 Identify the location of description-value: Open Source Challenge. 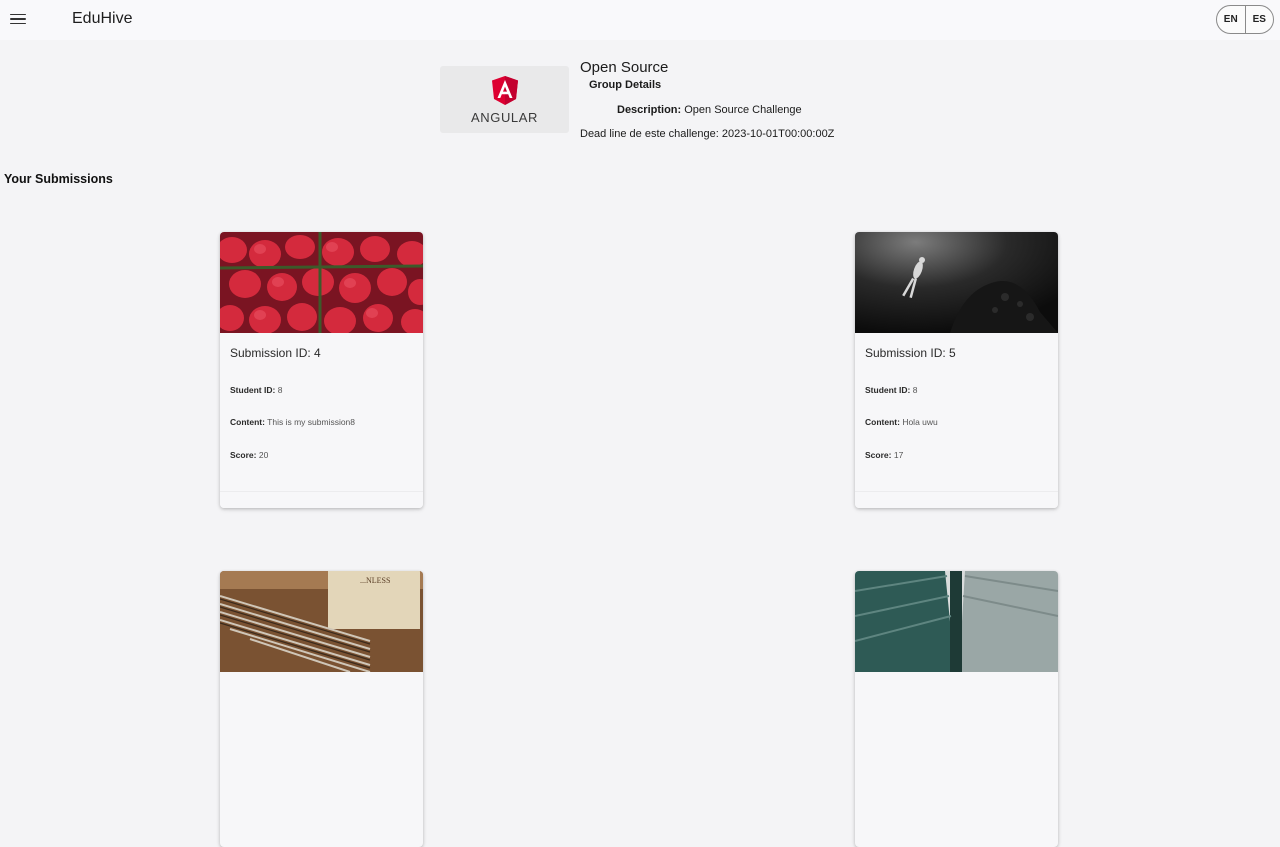
(743, 110).